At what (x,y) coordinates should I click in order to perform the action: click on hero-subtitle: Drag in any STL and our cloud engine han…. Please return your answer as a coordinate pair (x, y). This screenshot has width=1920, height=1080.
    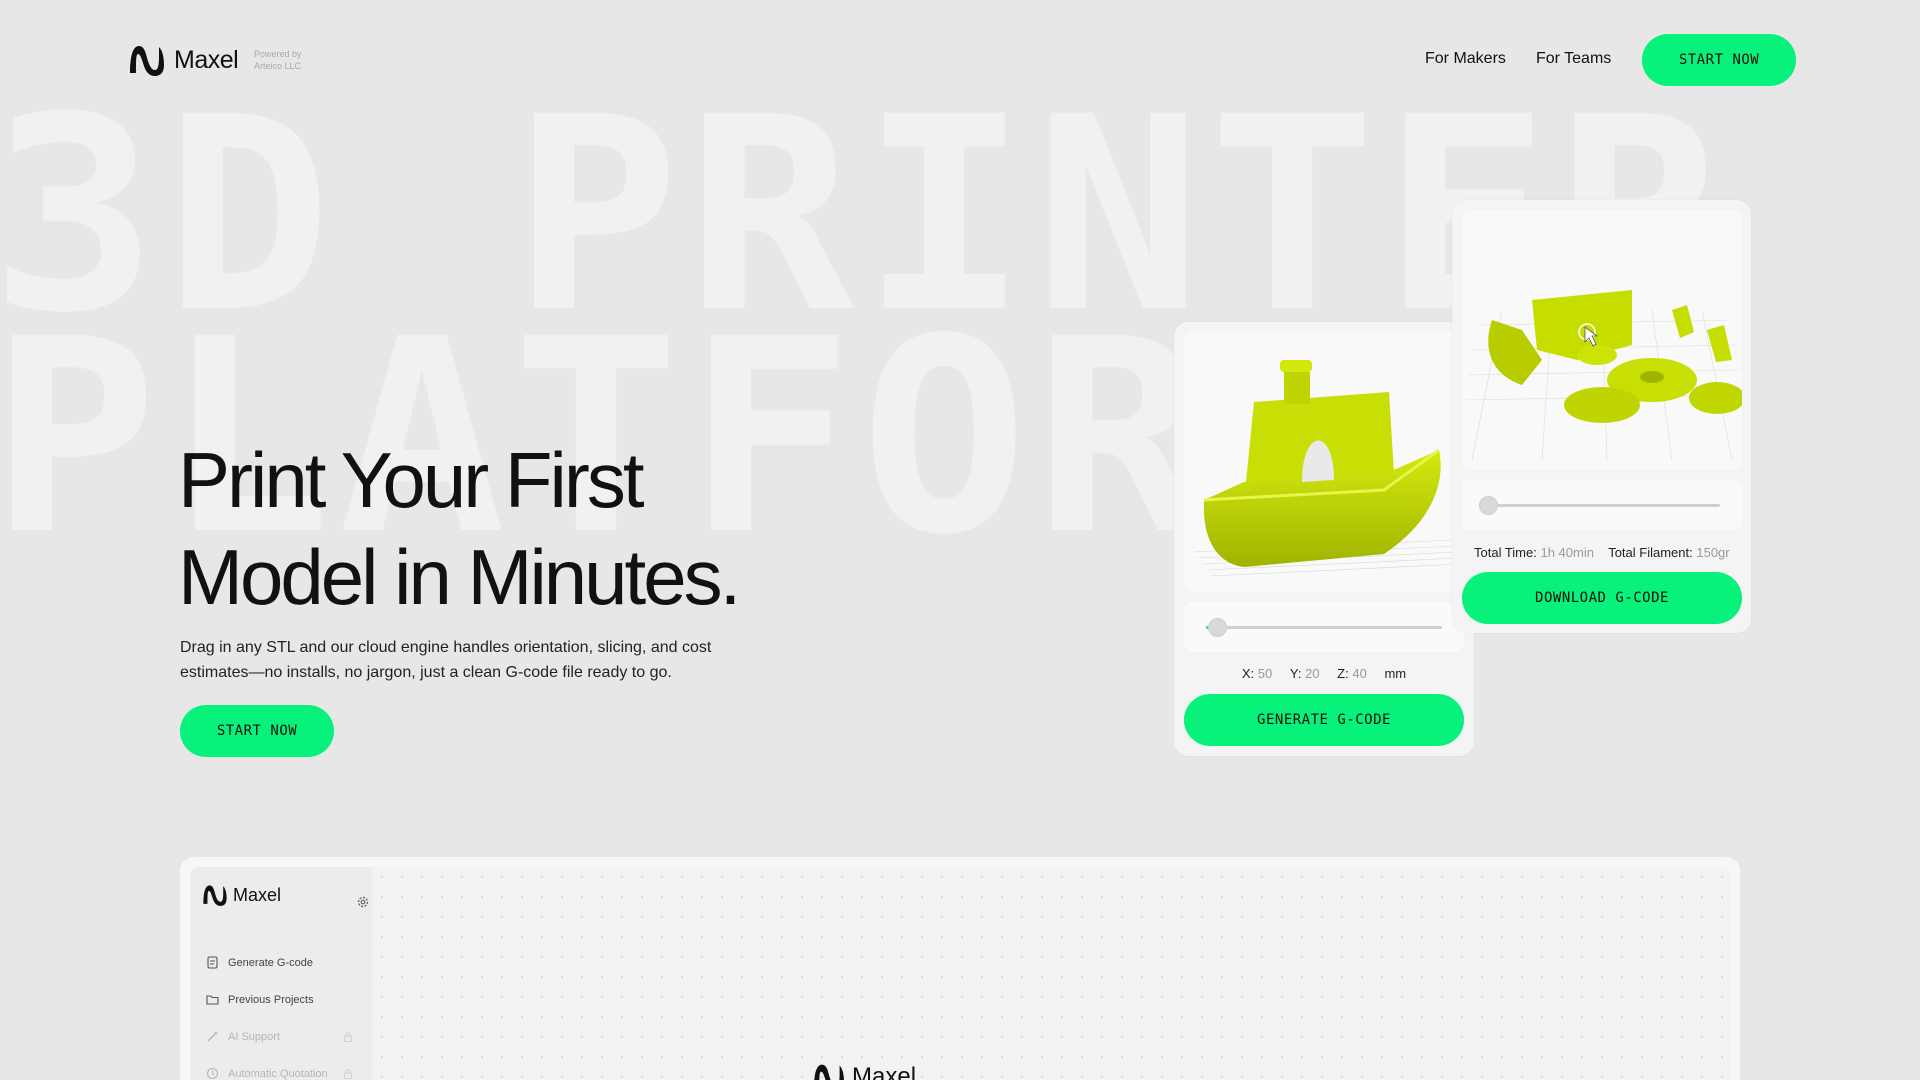
    Looking at the image, I should click on (446, 660).